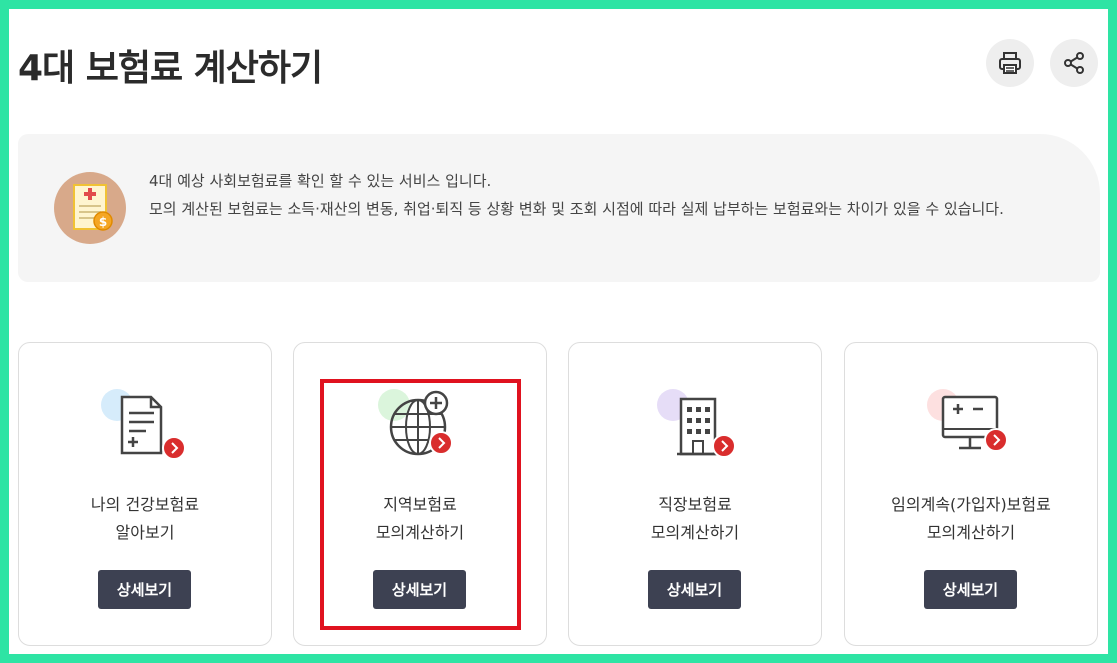 This screenshot has height=663, width=1117. What do you see at coordinates (146, 423) in the screenshot?
I see `document-plus-icon` at bounding box center [146, 423].